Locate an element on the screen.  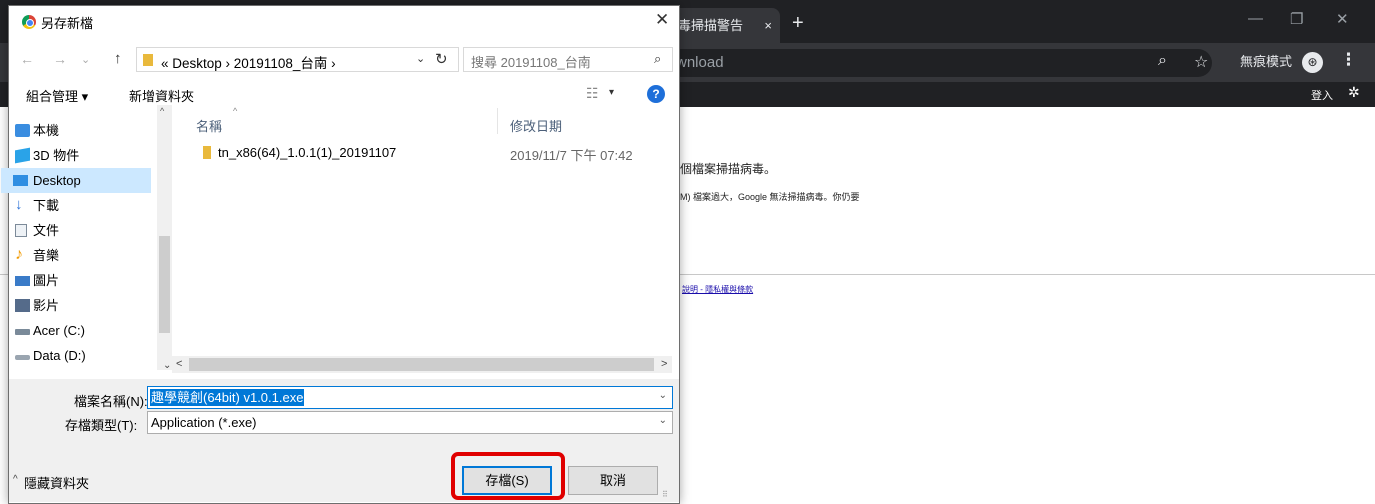
view-dropdown-icon: ▾ is located at coordinates (611, 92).